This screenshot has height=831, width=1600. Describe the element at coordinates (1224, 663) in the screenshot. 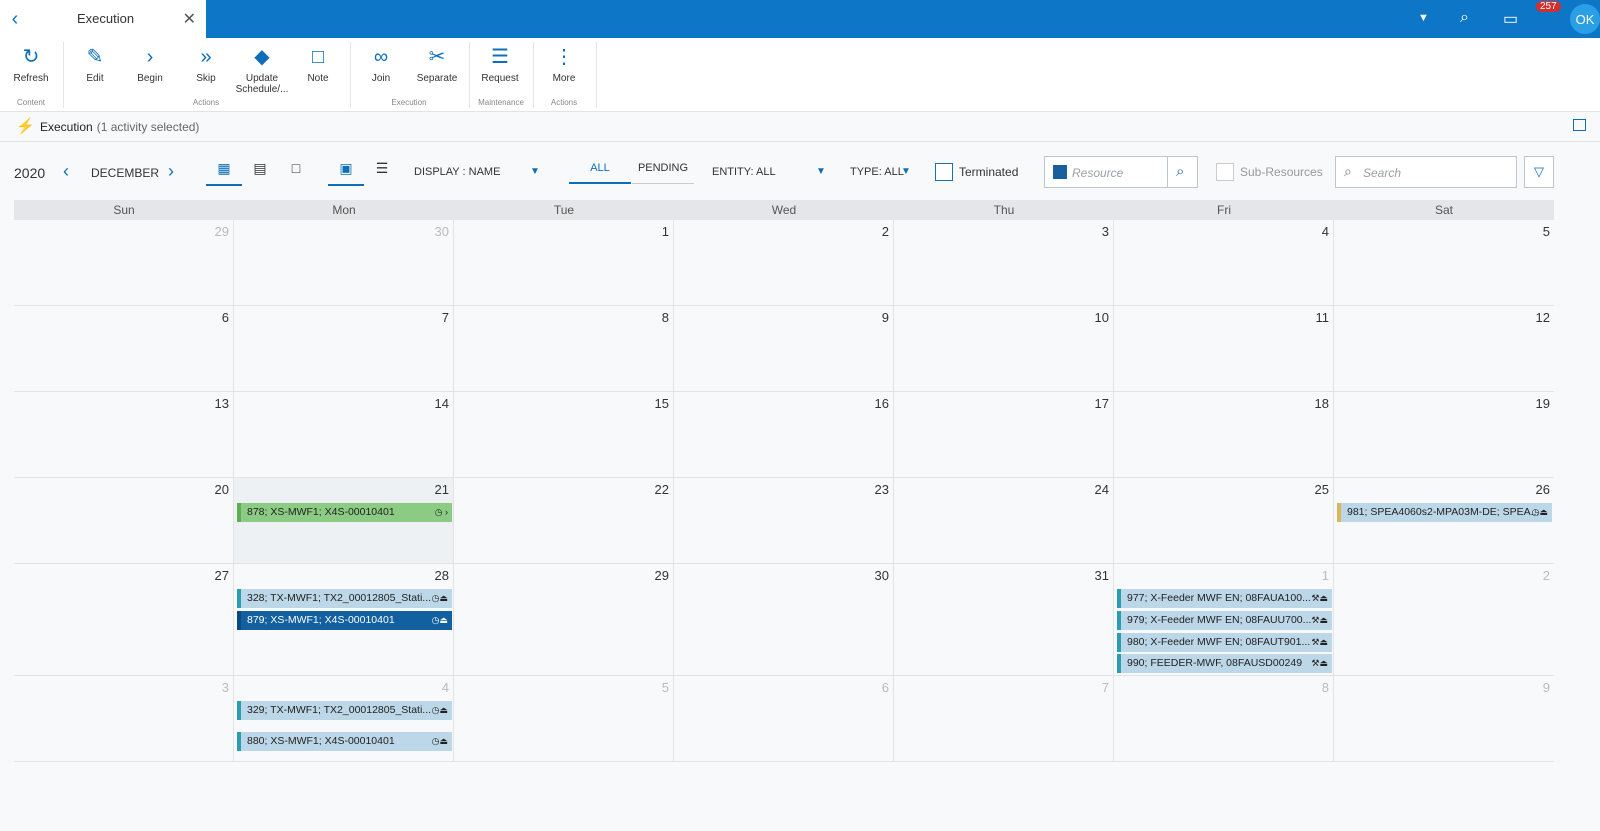

I see `activity-event: 990; FEEDER-MWF, 08FAUSD00249 ⚒⏏` at that location.